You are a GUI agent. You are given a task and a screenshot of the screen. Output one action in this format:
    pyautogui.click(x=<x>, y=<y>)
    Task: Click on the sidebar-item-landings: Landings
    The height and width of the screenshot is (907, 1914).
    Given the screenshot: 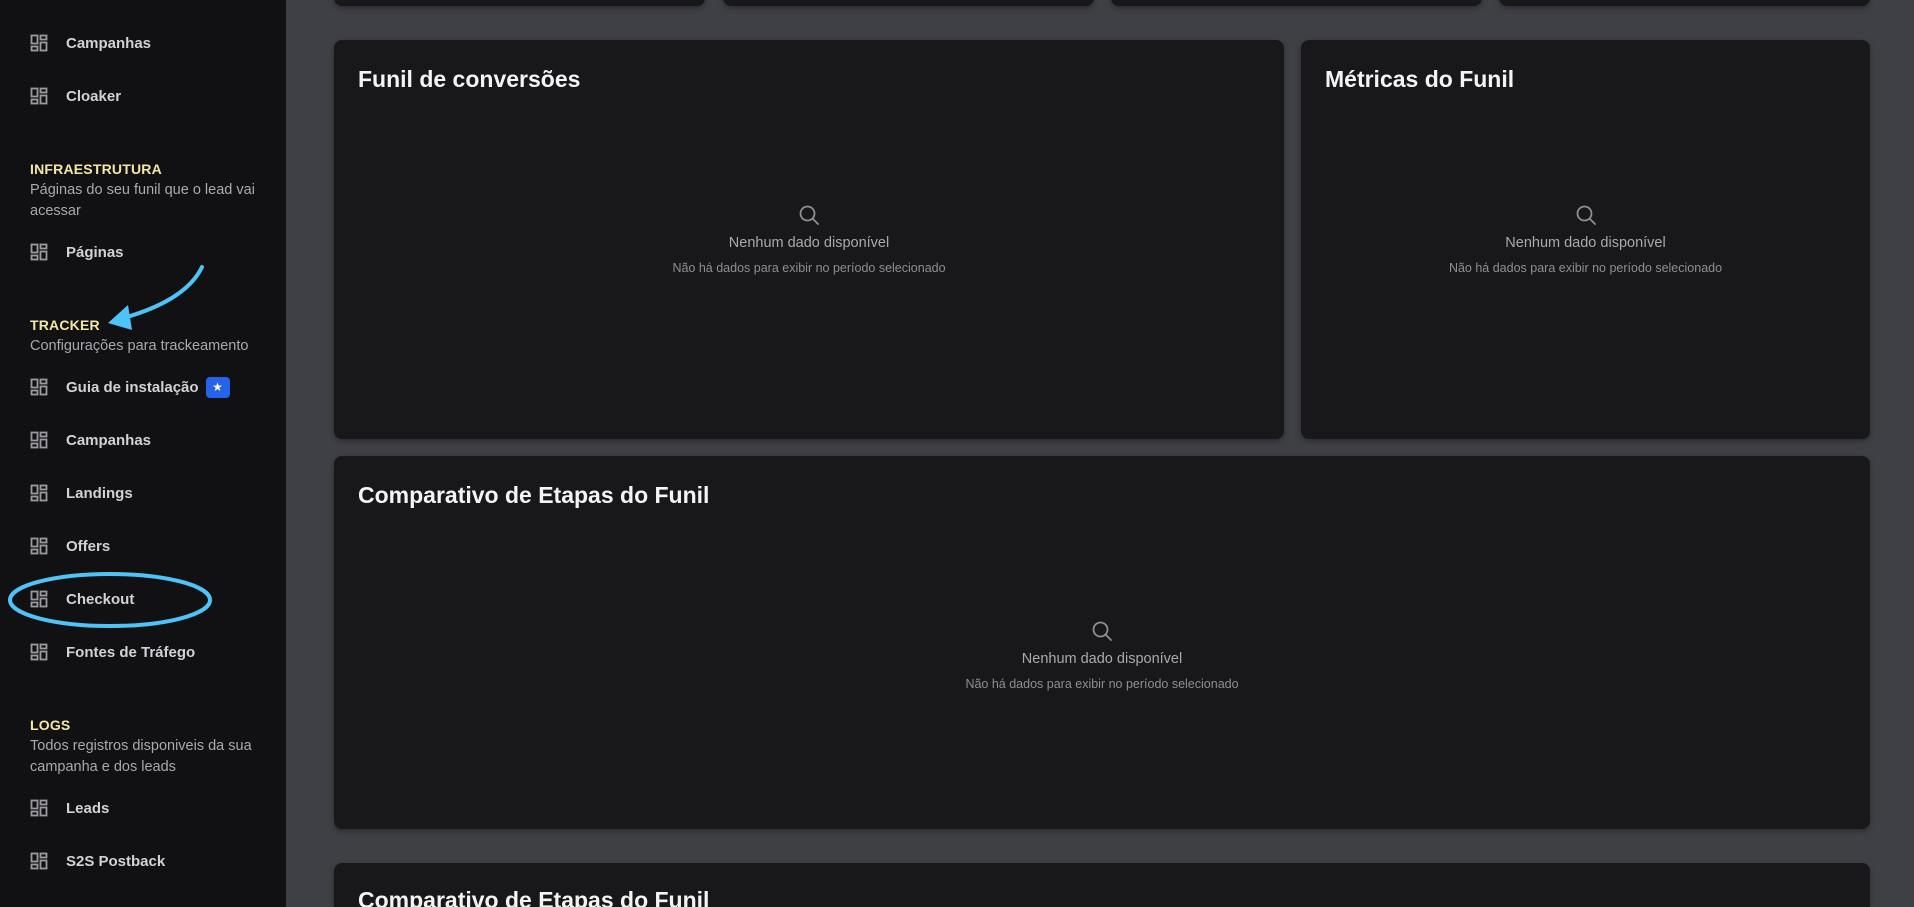 What is the action you would take?
    pyautogui.click(x=81, y=493)
    